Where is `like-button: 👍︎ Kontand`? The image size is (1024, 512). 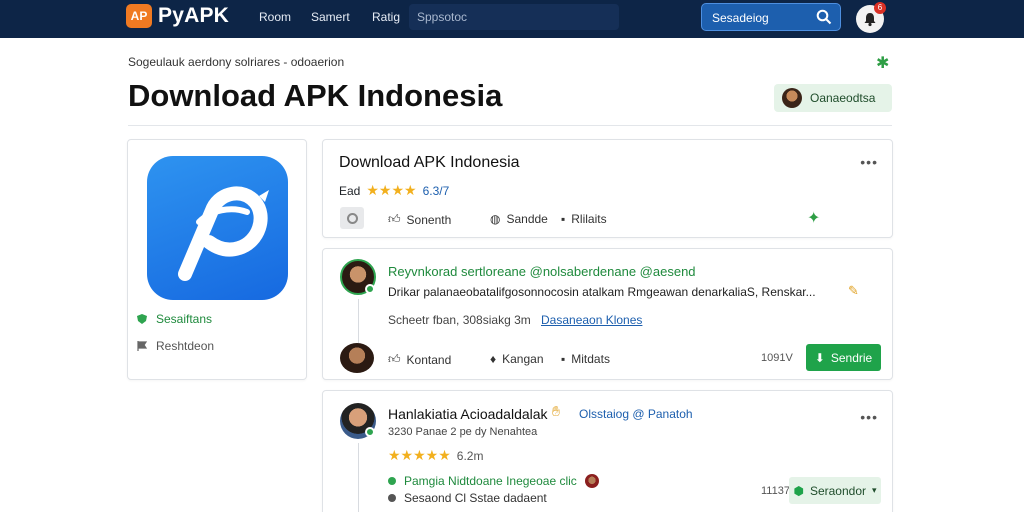
like-button: 👍︎ Kontand is located at coordinates (419, 359).